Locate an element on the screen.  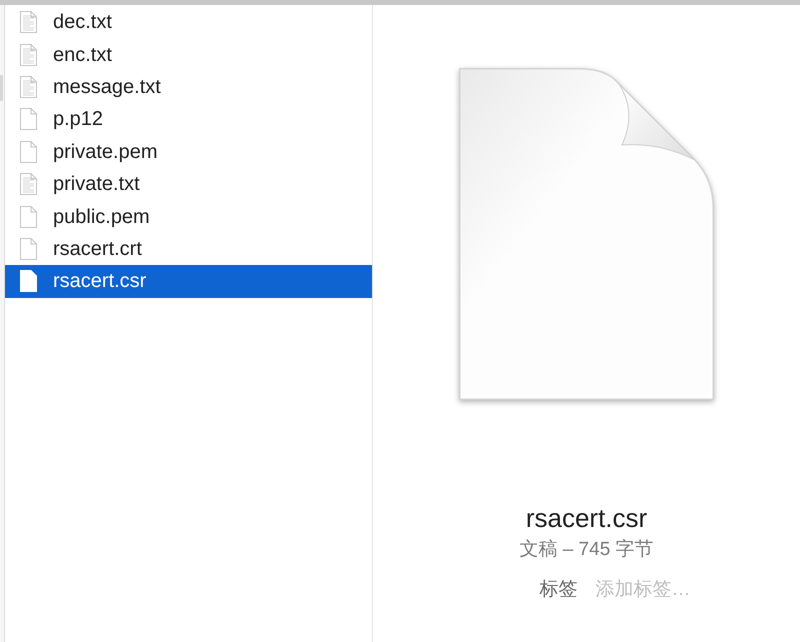
file-name: public.pem is located at coordinates (101, 216).